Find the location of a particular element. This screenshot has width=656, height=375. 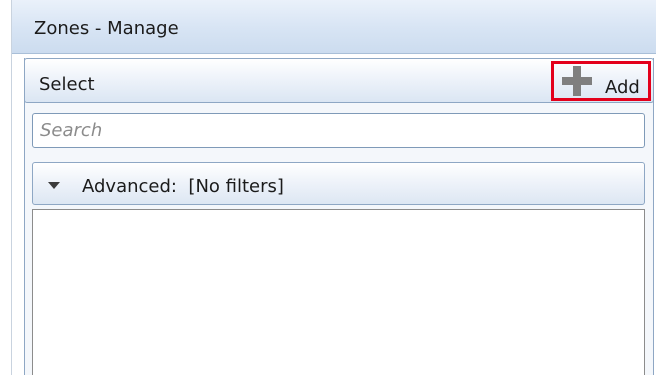

window-left-edge is located at coordinates (11, 187).